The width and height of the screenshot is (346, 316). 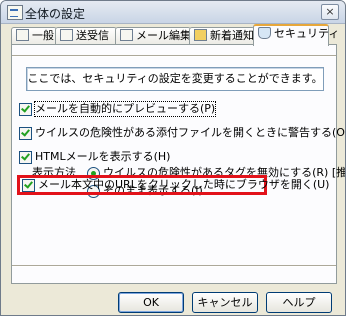 I want to click on tab-send-receive: 送受信, so click(x=86, y=35).